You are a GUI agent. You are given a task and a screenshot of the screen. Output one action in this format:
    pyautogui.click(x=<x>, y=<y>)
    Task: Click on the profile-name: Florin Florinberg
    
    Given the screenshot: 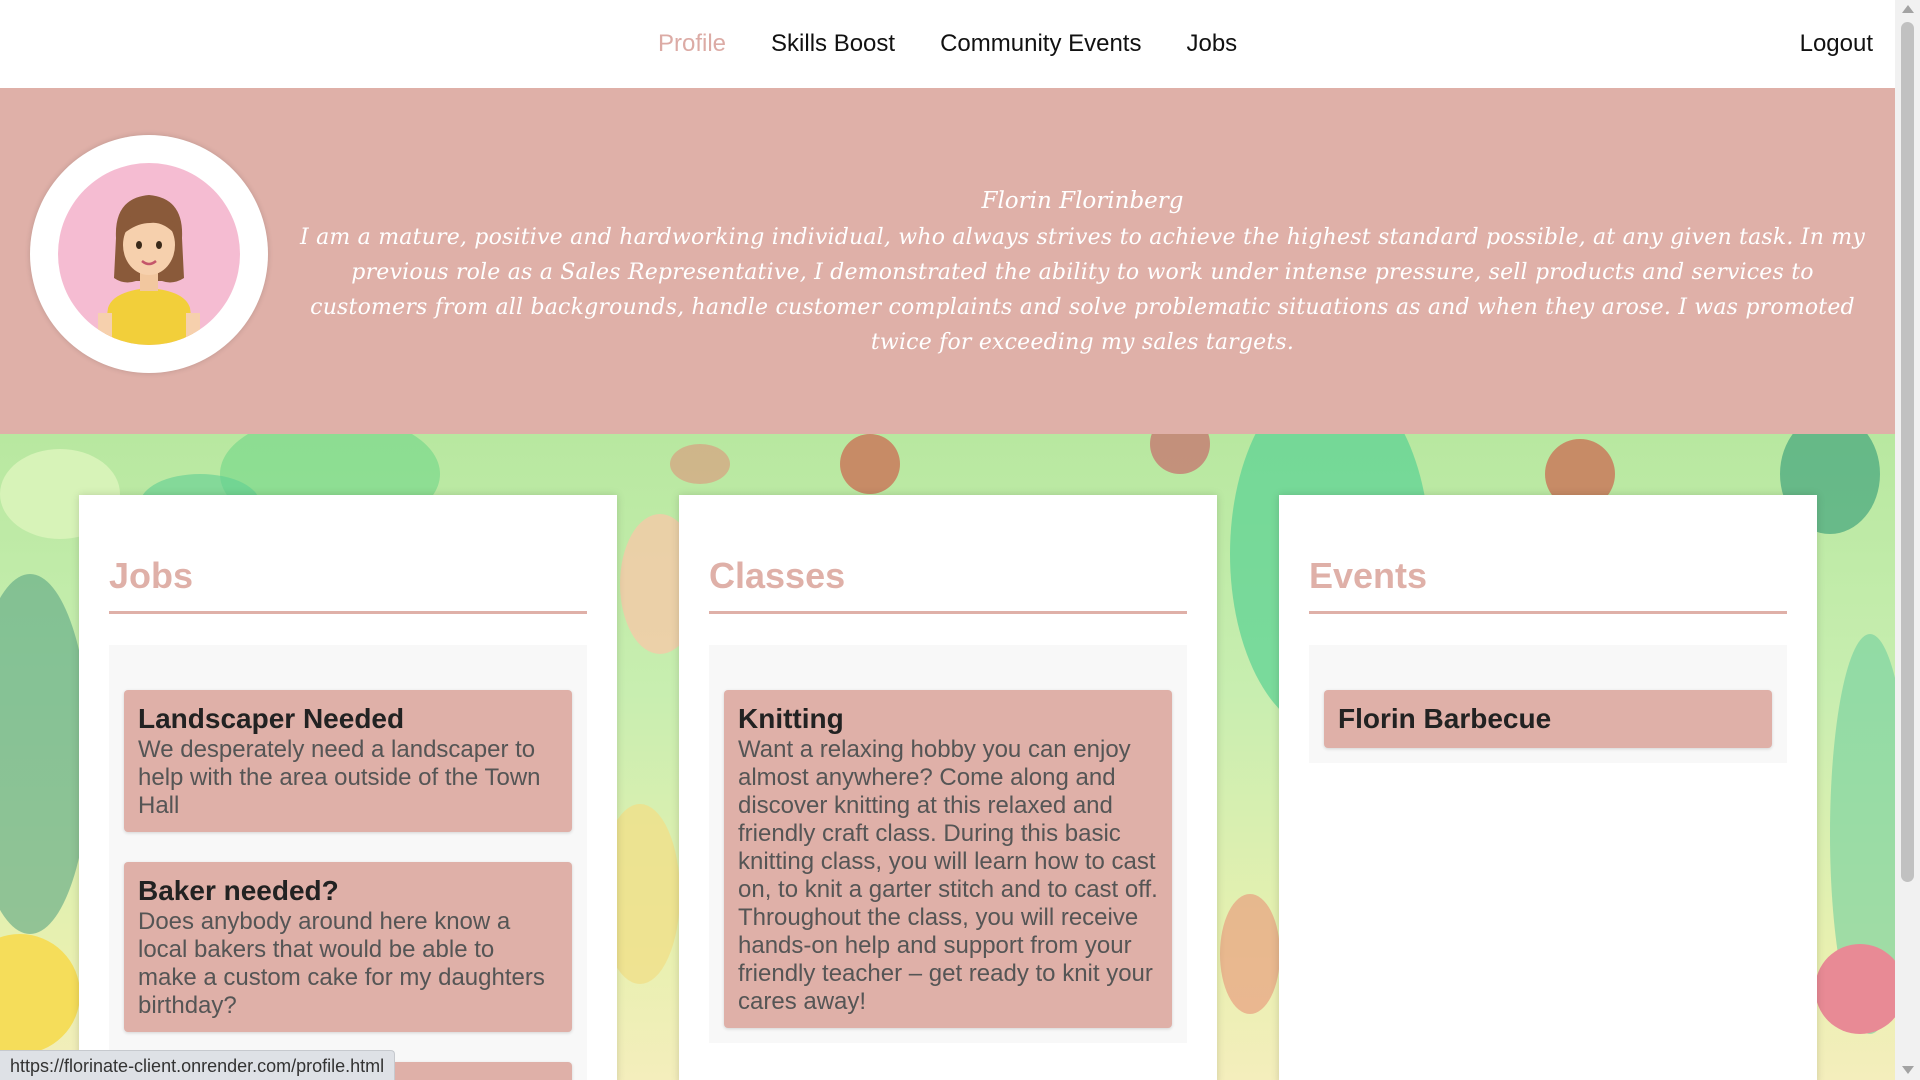 What is the action you would take?
    pyautogui.click(x=1082, y=201)
    